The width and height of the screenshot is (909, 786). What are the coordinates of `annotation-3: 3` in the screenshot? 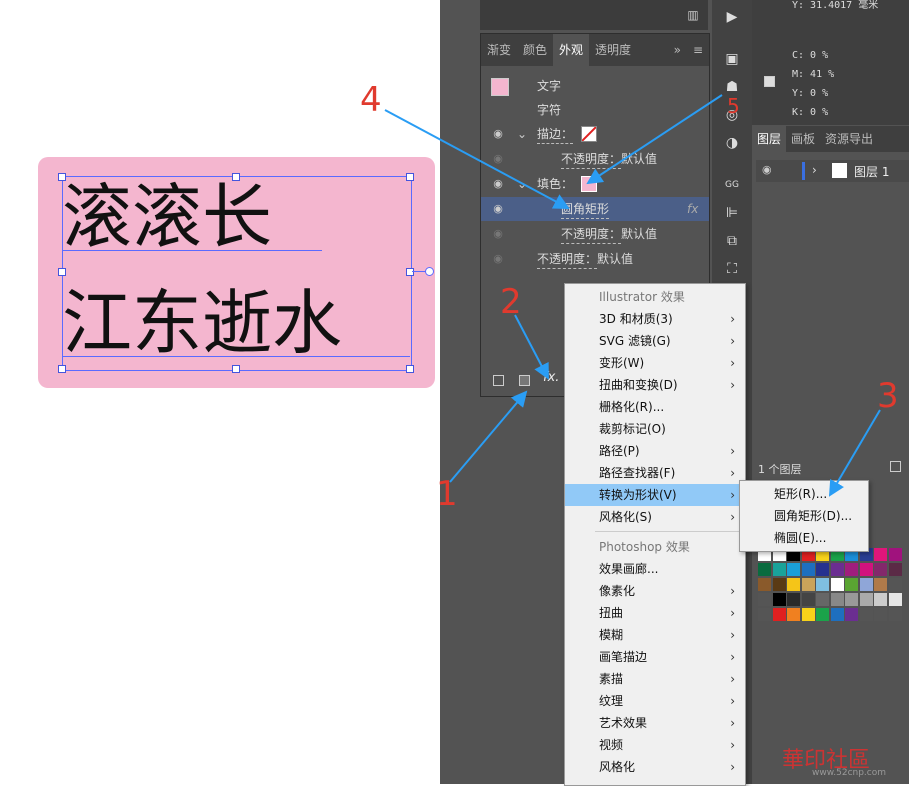 It's located at (888, 396).